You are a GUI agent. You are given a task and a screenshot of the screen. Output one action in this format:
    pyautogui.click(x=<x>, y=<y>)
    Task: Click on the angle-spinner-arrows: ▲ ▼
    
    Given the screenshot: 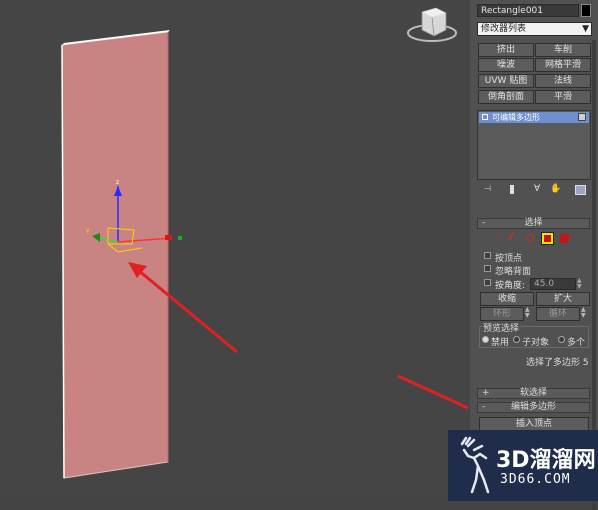 What is the action you would take?
    pyautogui.click(x=581, y=284)
    